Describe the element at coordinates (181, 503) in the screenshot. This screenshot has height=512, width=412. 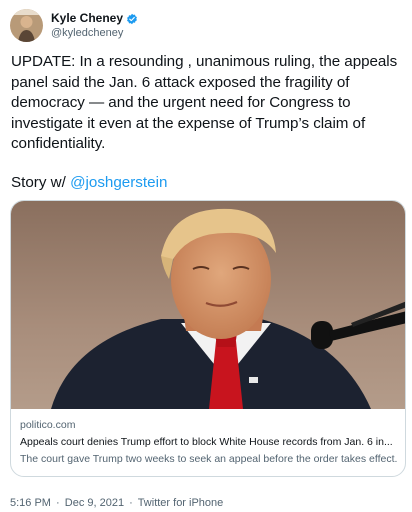
I see `tweet-source: Twitter for iPhone` at that location.